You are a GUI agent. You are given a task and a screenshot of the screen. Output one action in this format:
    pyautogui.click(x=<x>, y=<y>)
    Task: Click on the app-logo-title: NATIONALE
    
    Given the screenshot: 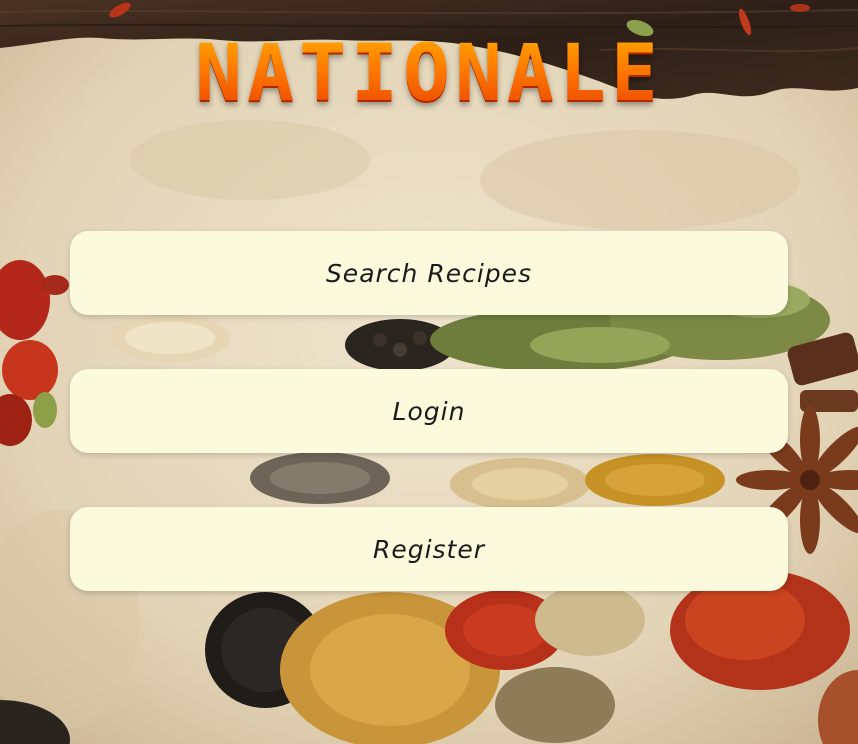 What is the action you would take?
    pyautogui.click(x=429, y=74)
    